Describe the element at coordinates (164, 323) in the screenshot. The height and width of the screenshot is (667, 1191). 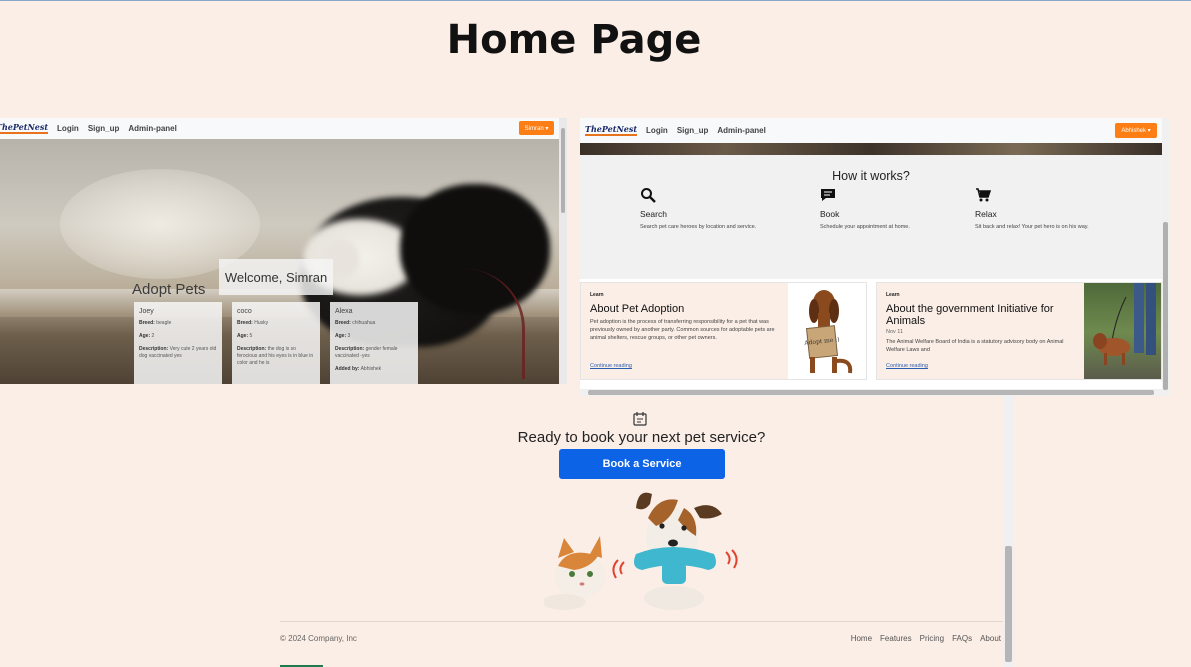
I see `pet-breed: beagle` at that location.